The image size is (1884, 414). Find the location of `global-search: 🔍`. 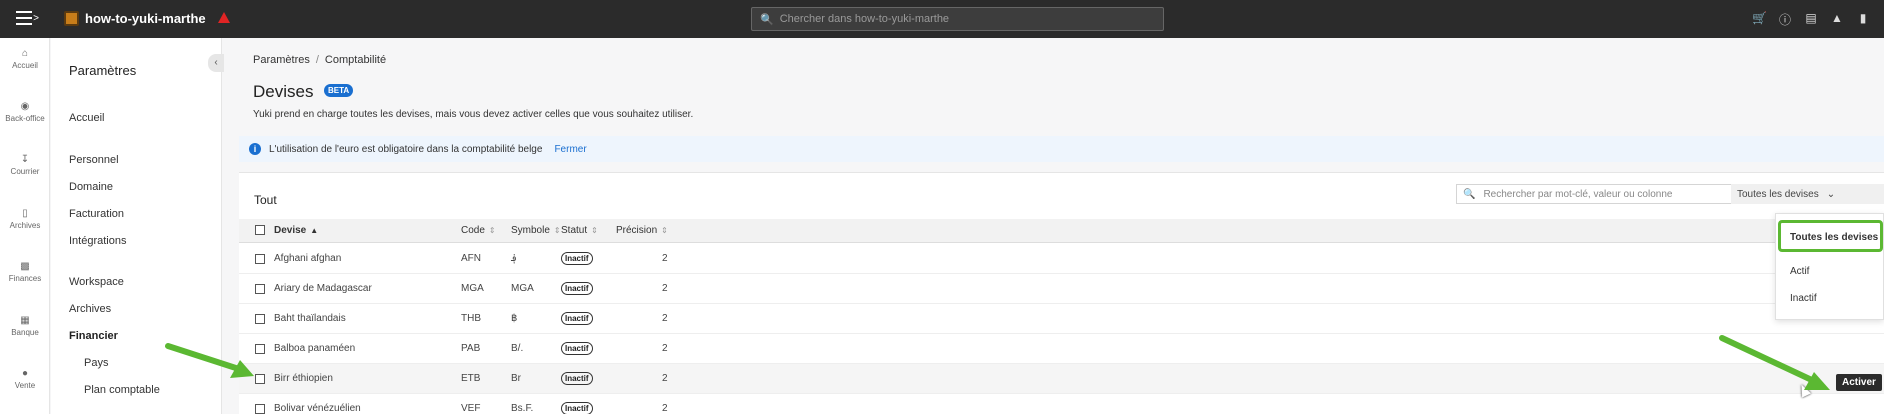

global-search: 🔍 is located at coordinates (957, 19).